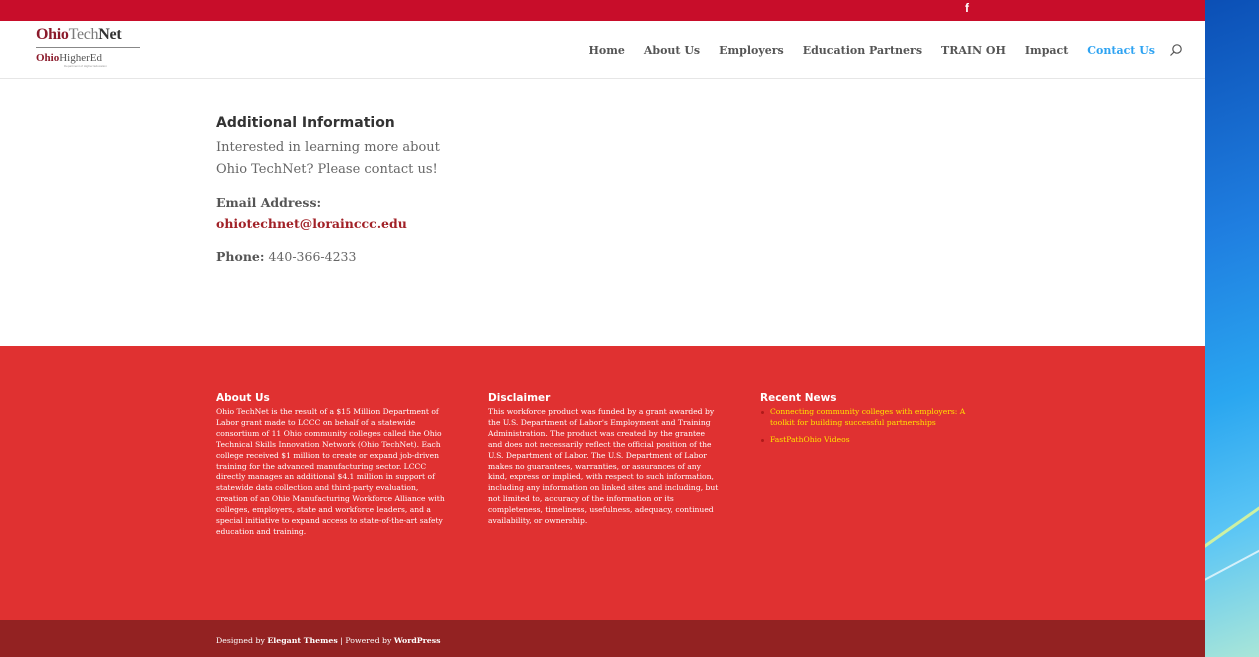  What do you see at coordinates (519, 398) in the screenshot?
I see `footer-disclaimer-heading: Disclaimer` at bounding box center [519, 398].